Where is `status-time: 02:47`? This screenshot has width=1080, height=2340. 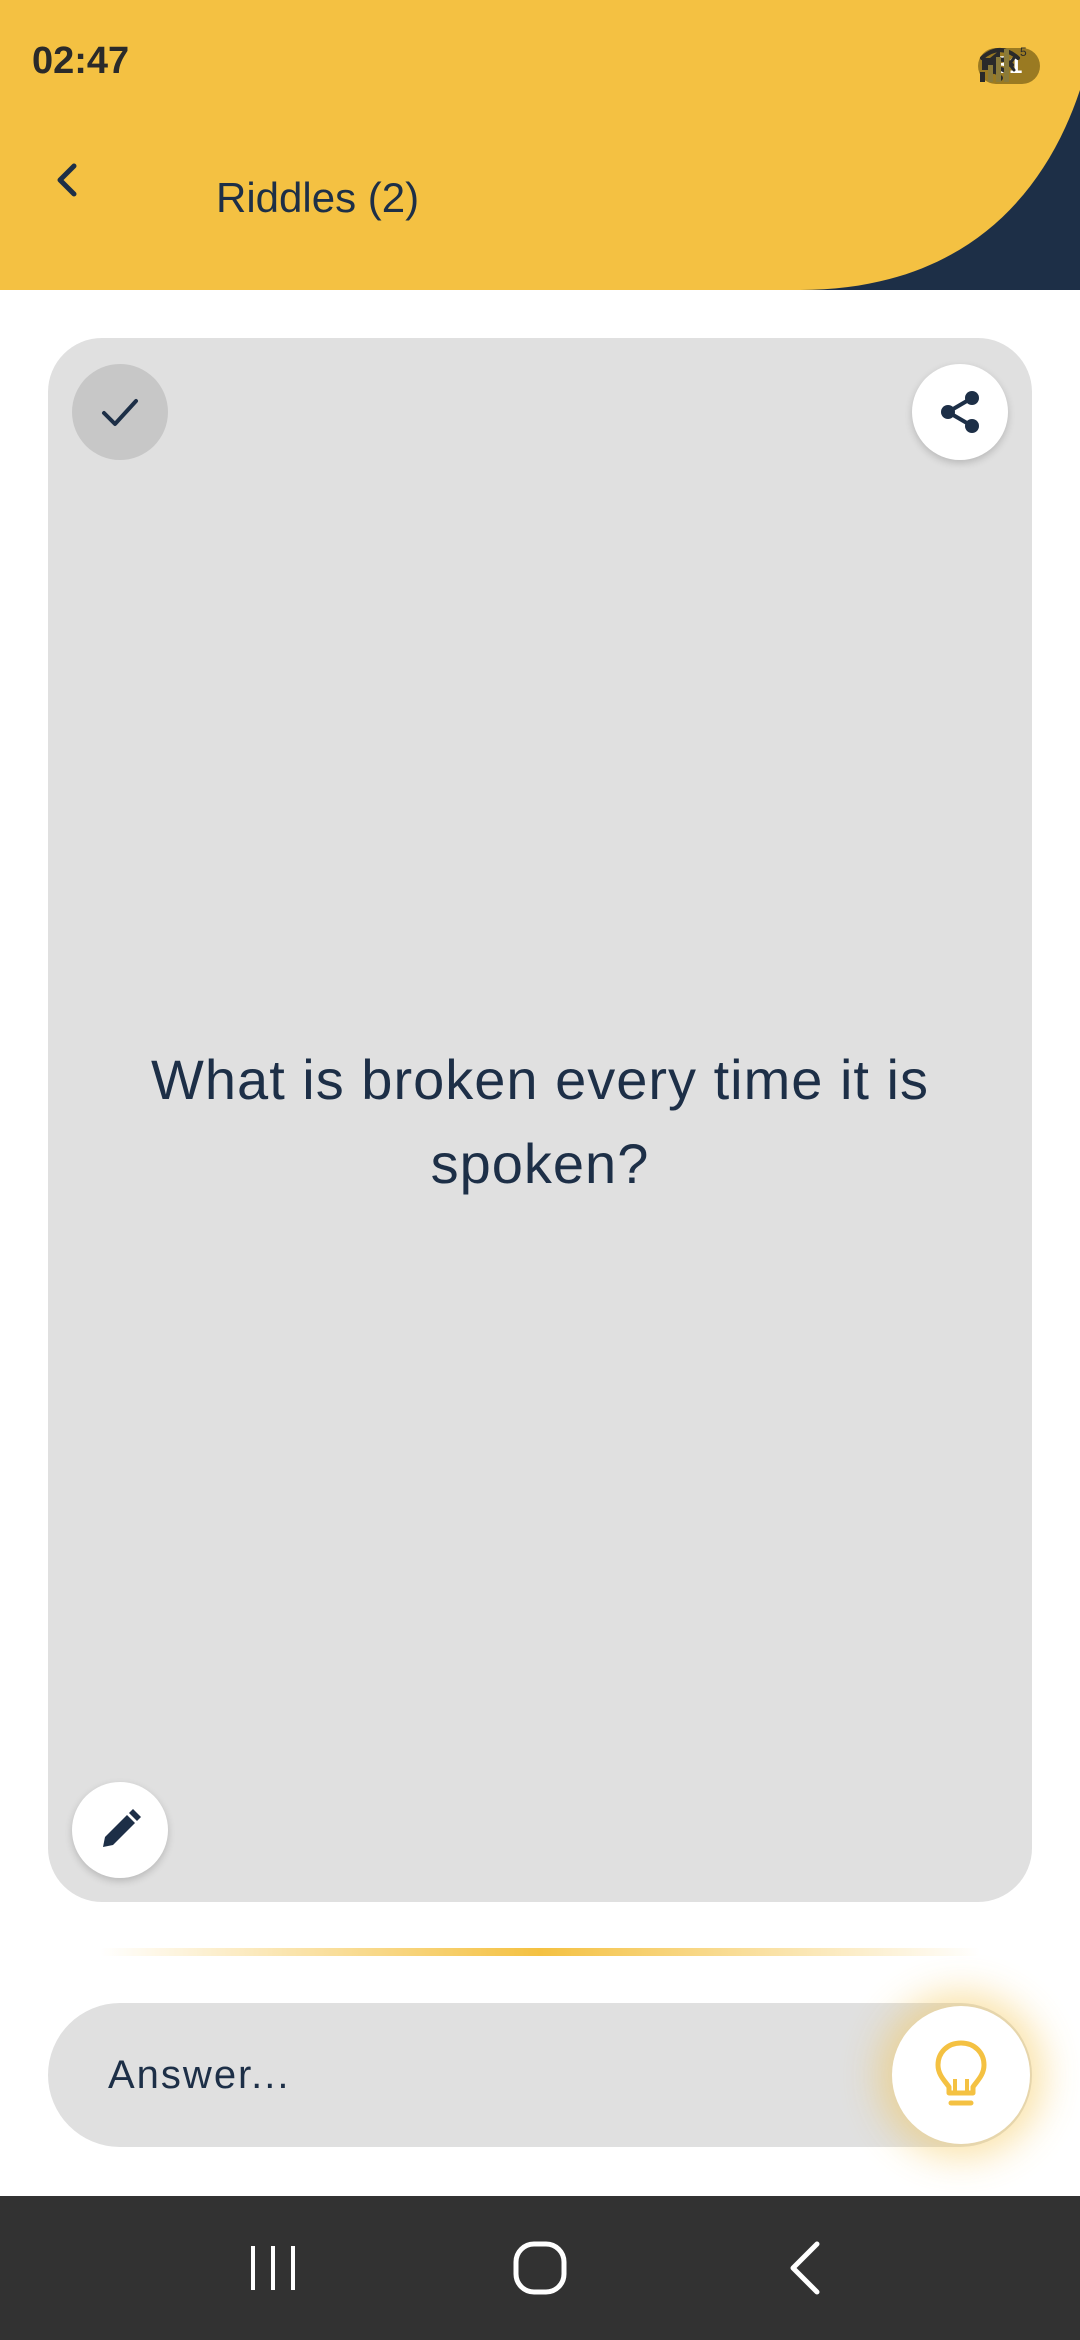 status-time: 02:47 is located at coordinates (81, 61).